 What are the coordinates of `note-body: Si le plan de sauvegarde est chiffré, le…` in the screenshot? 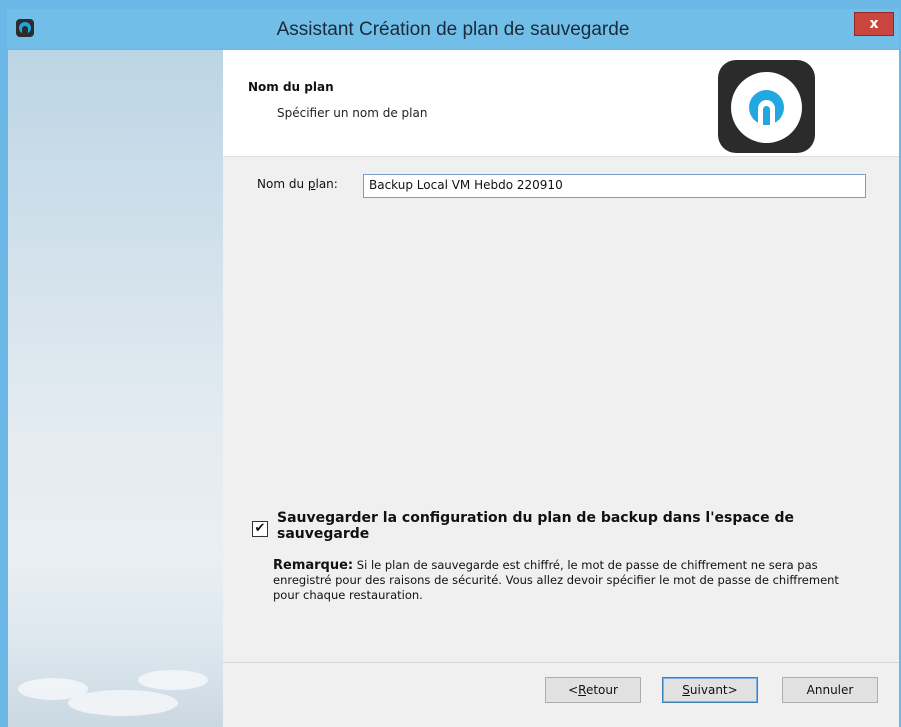 It's located at (556, 580).